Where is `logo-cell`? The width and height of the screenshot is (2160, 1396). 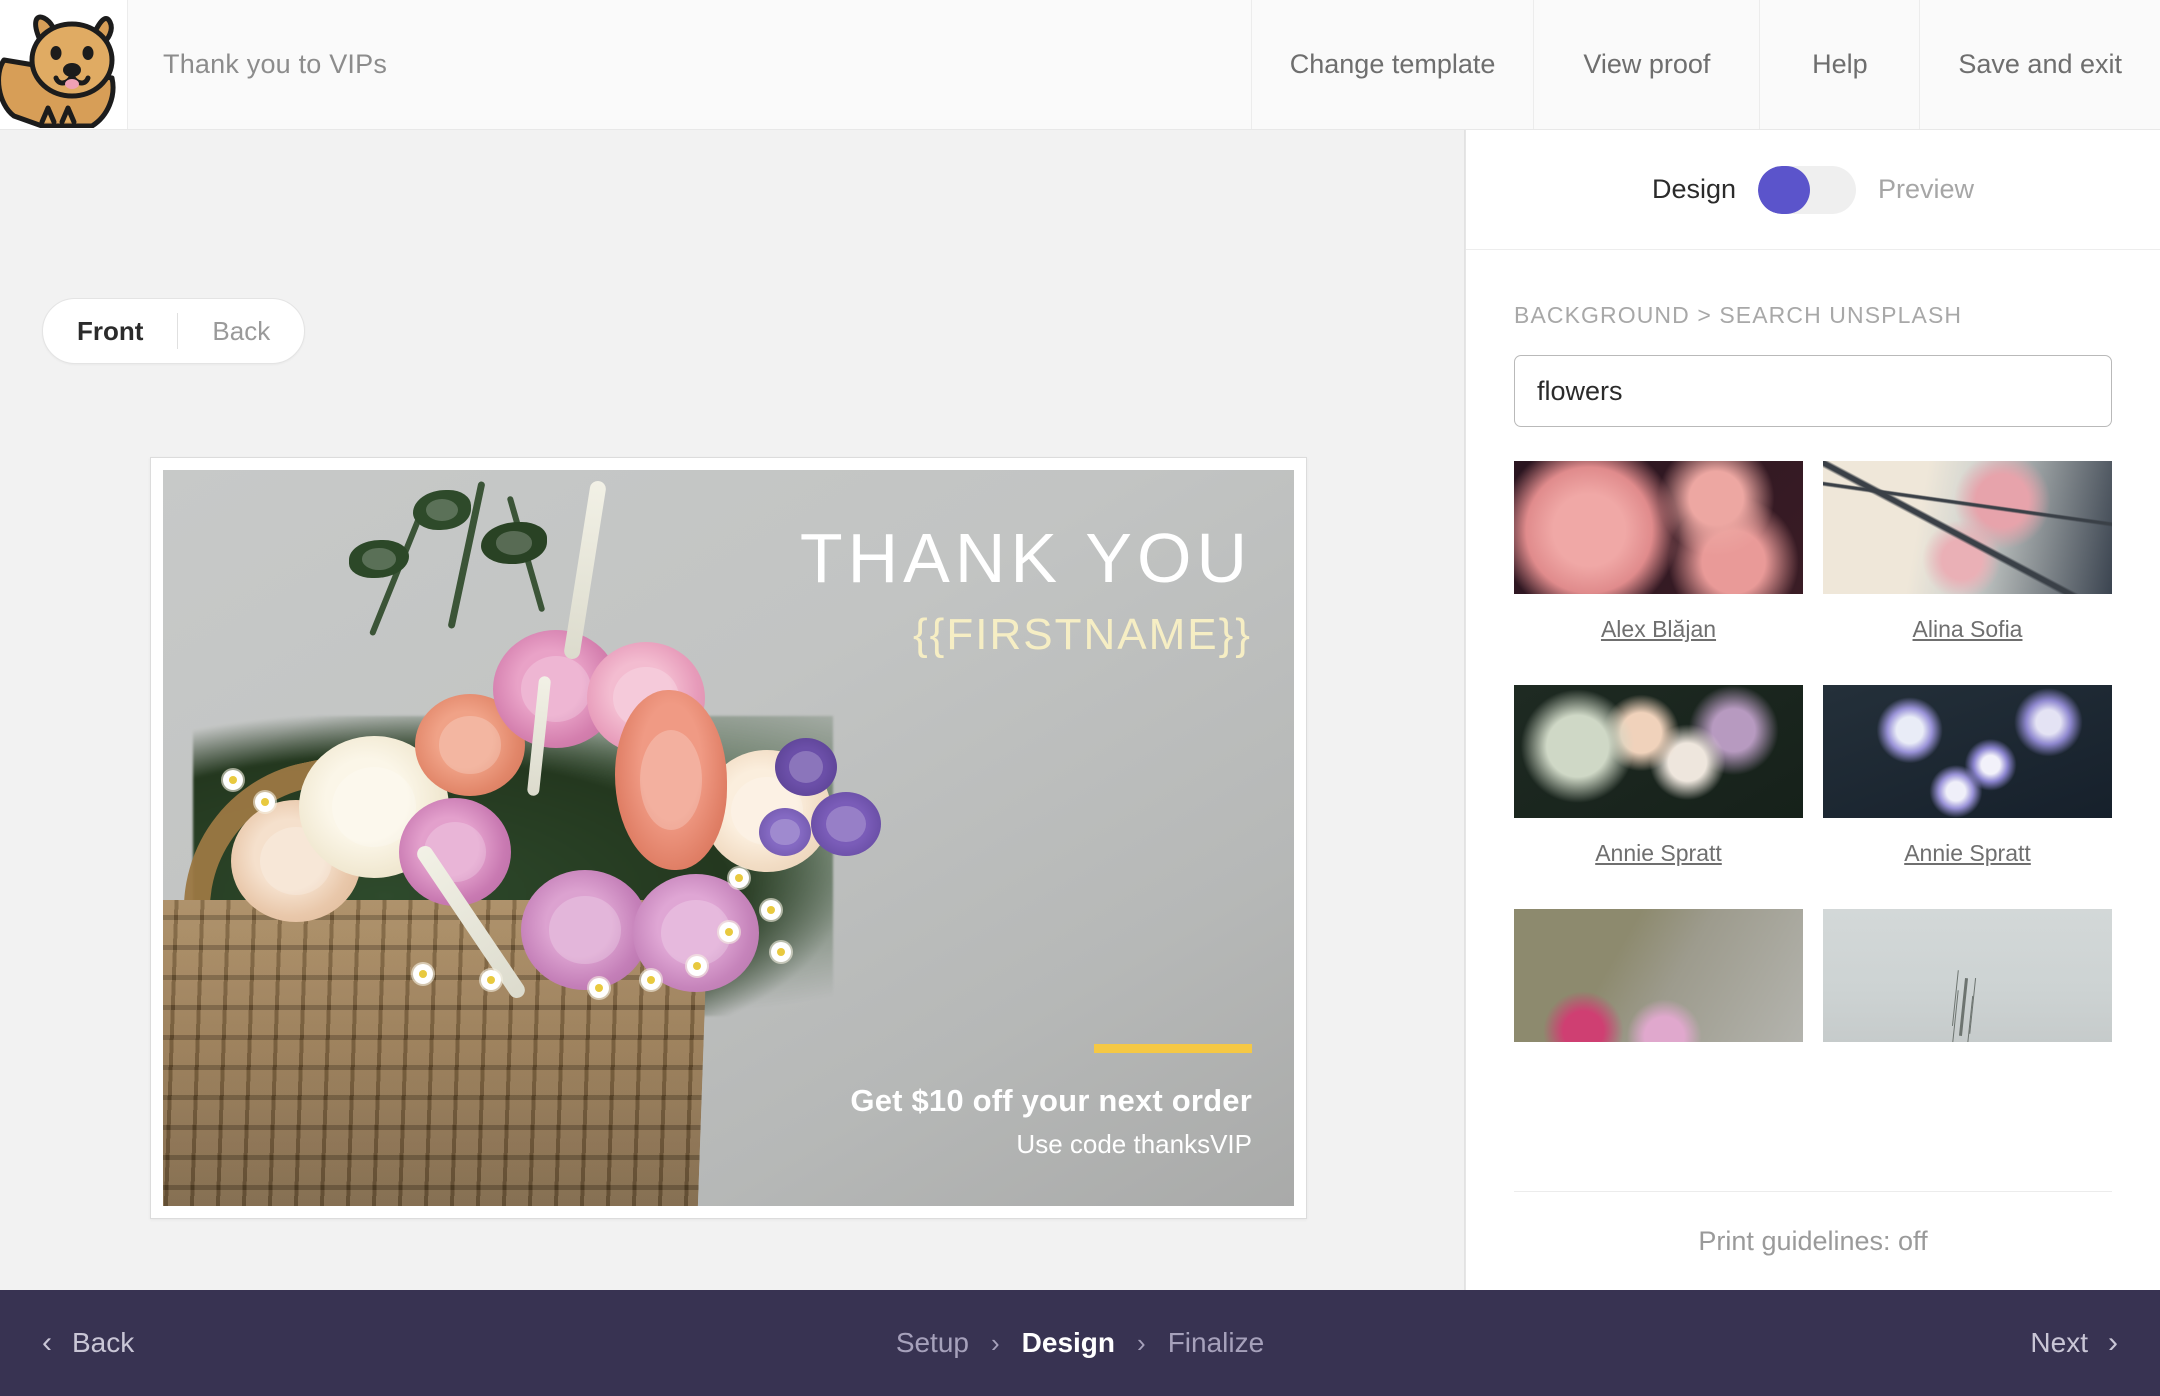 logo-cell is located at coordinates (64, 64).